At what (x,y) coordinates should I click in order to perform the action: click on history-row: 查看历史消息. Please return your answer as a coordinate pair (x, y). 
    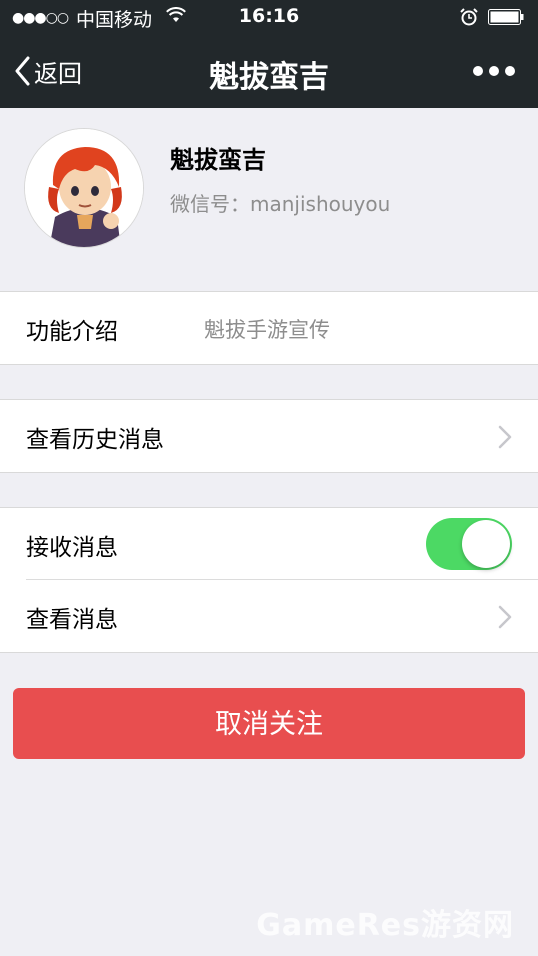
    Looking at the image, I should click on (269, 436).